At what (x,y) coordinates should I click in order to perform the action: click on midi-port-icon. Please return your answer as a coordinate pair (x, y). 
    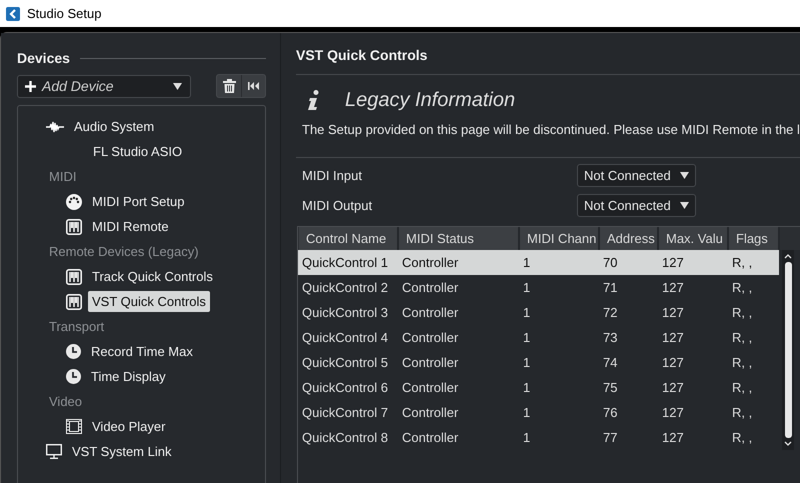
    Looking at the image, I should click on (74, 202).